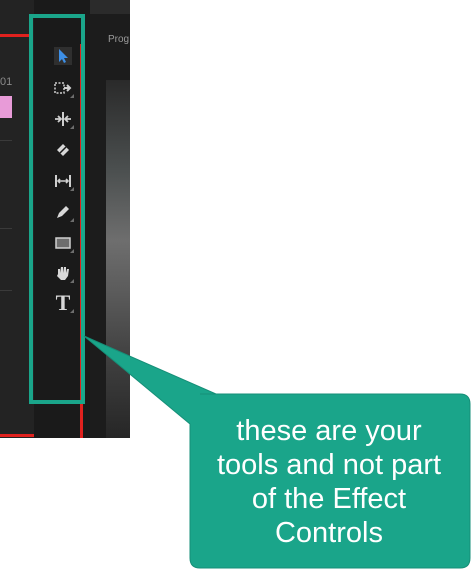 This screenshot has height=571, width=474. Describe the element at coordinates (119, 39) in the screenshot. I see `program-monitor-label: Prog` at that location.